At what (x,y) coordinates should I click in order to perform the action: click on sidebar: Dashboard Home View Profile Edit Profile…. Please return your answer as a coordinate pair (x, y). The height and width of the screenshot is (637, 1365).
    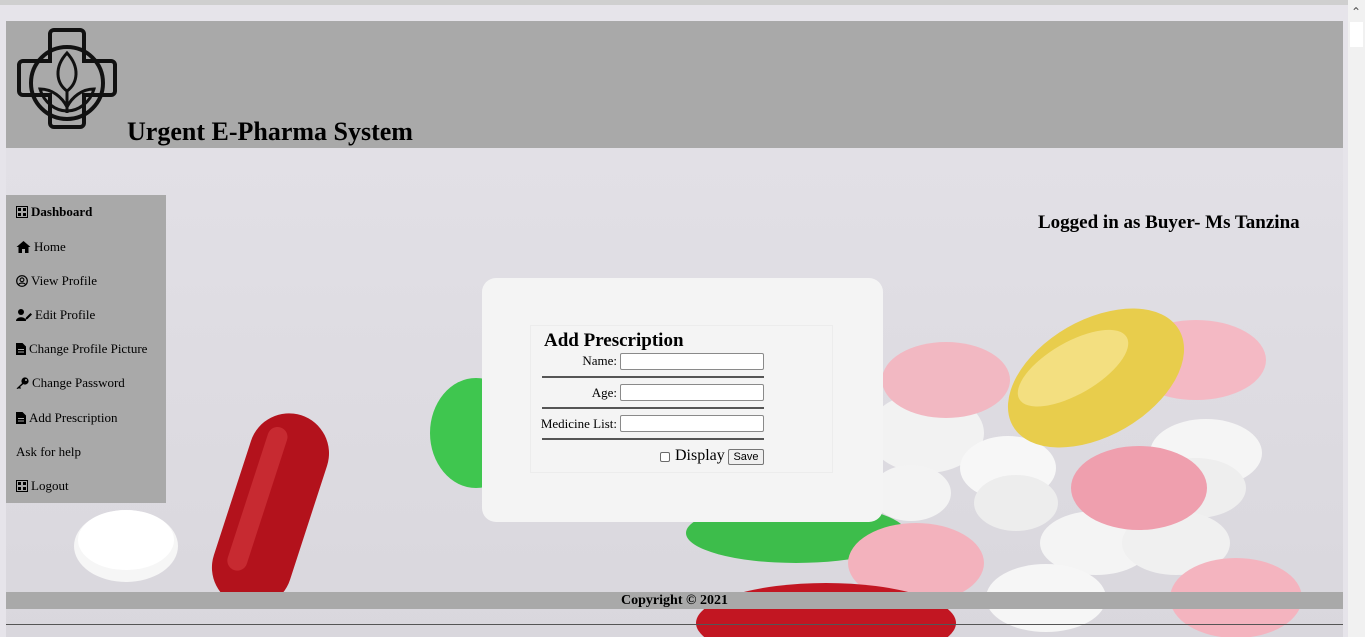
    Looking at the image, I should click on (86, 349).